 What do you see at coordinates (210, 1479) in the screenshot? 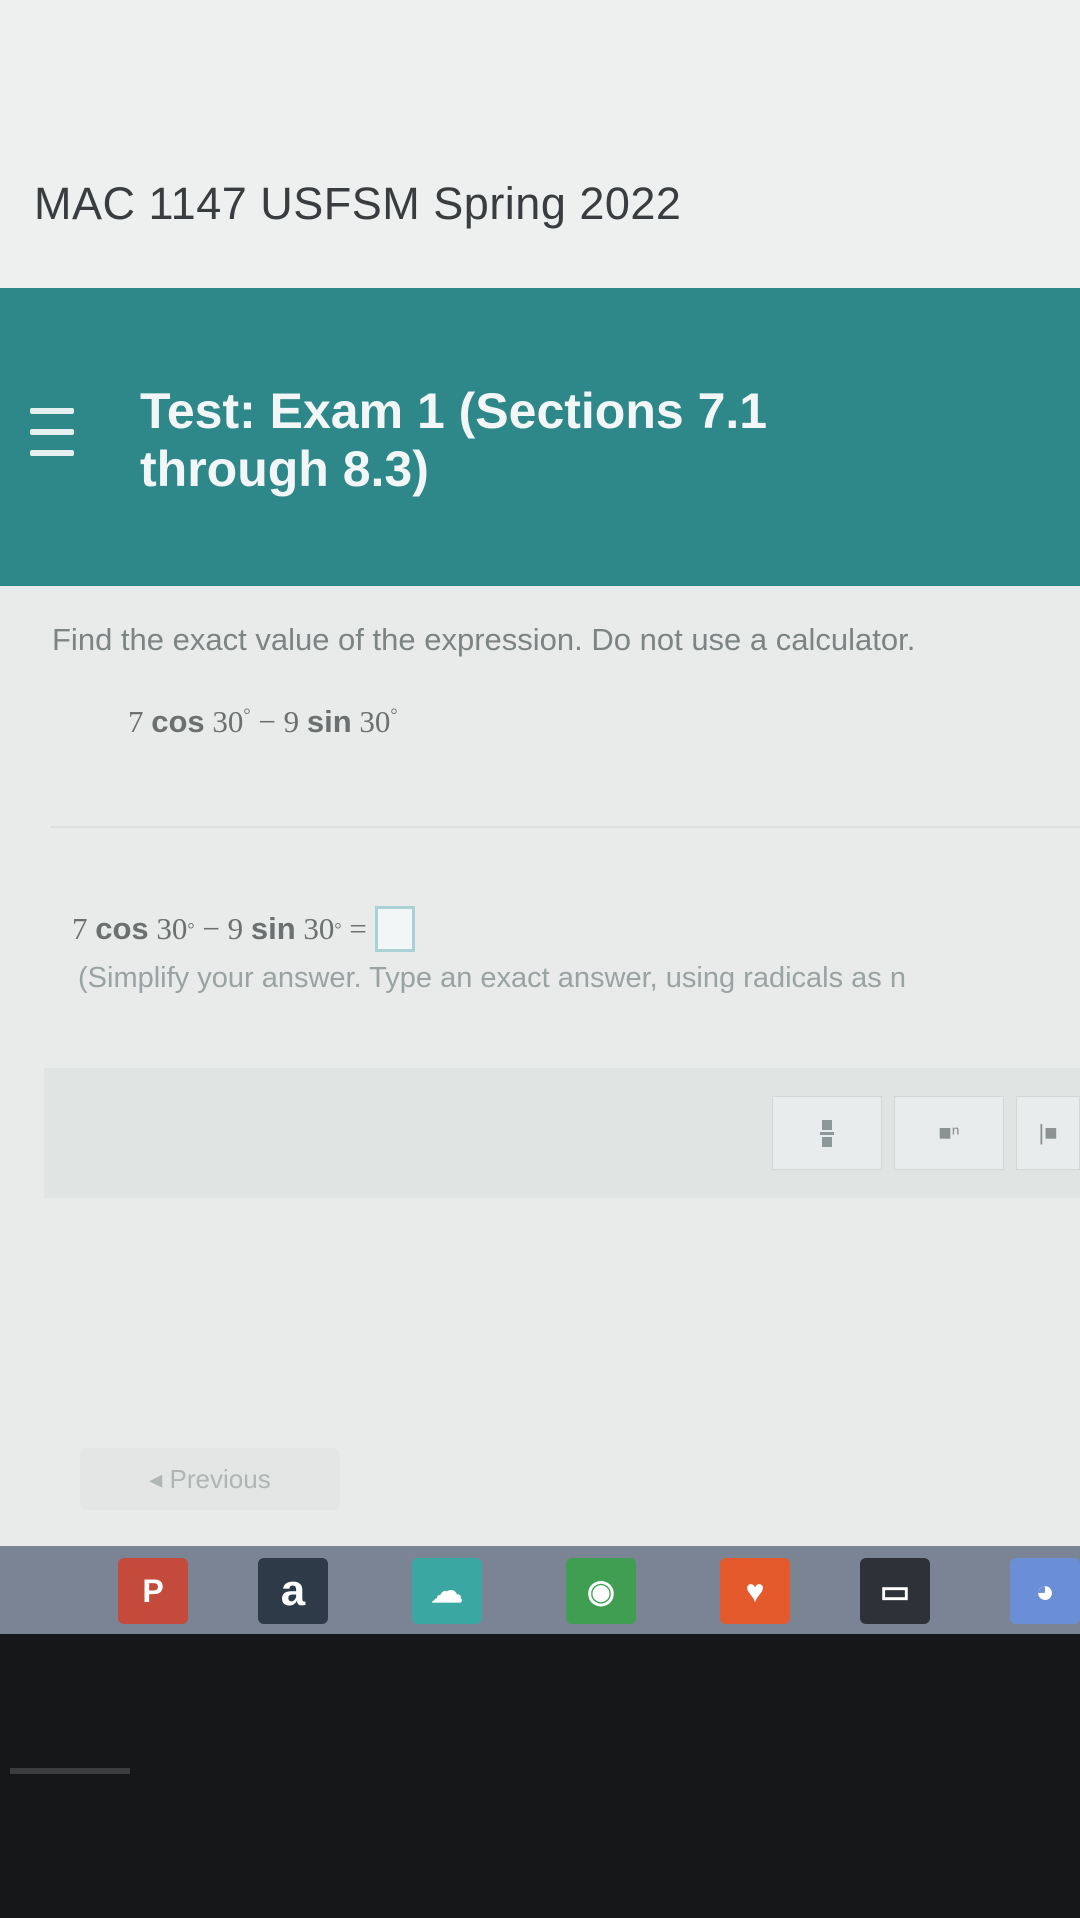
I see `previous-button: ◂ Previous` at bounding box center [210, 1479].